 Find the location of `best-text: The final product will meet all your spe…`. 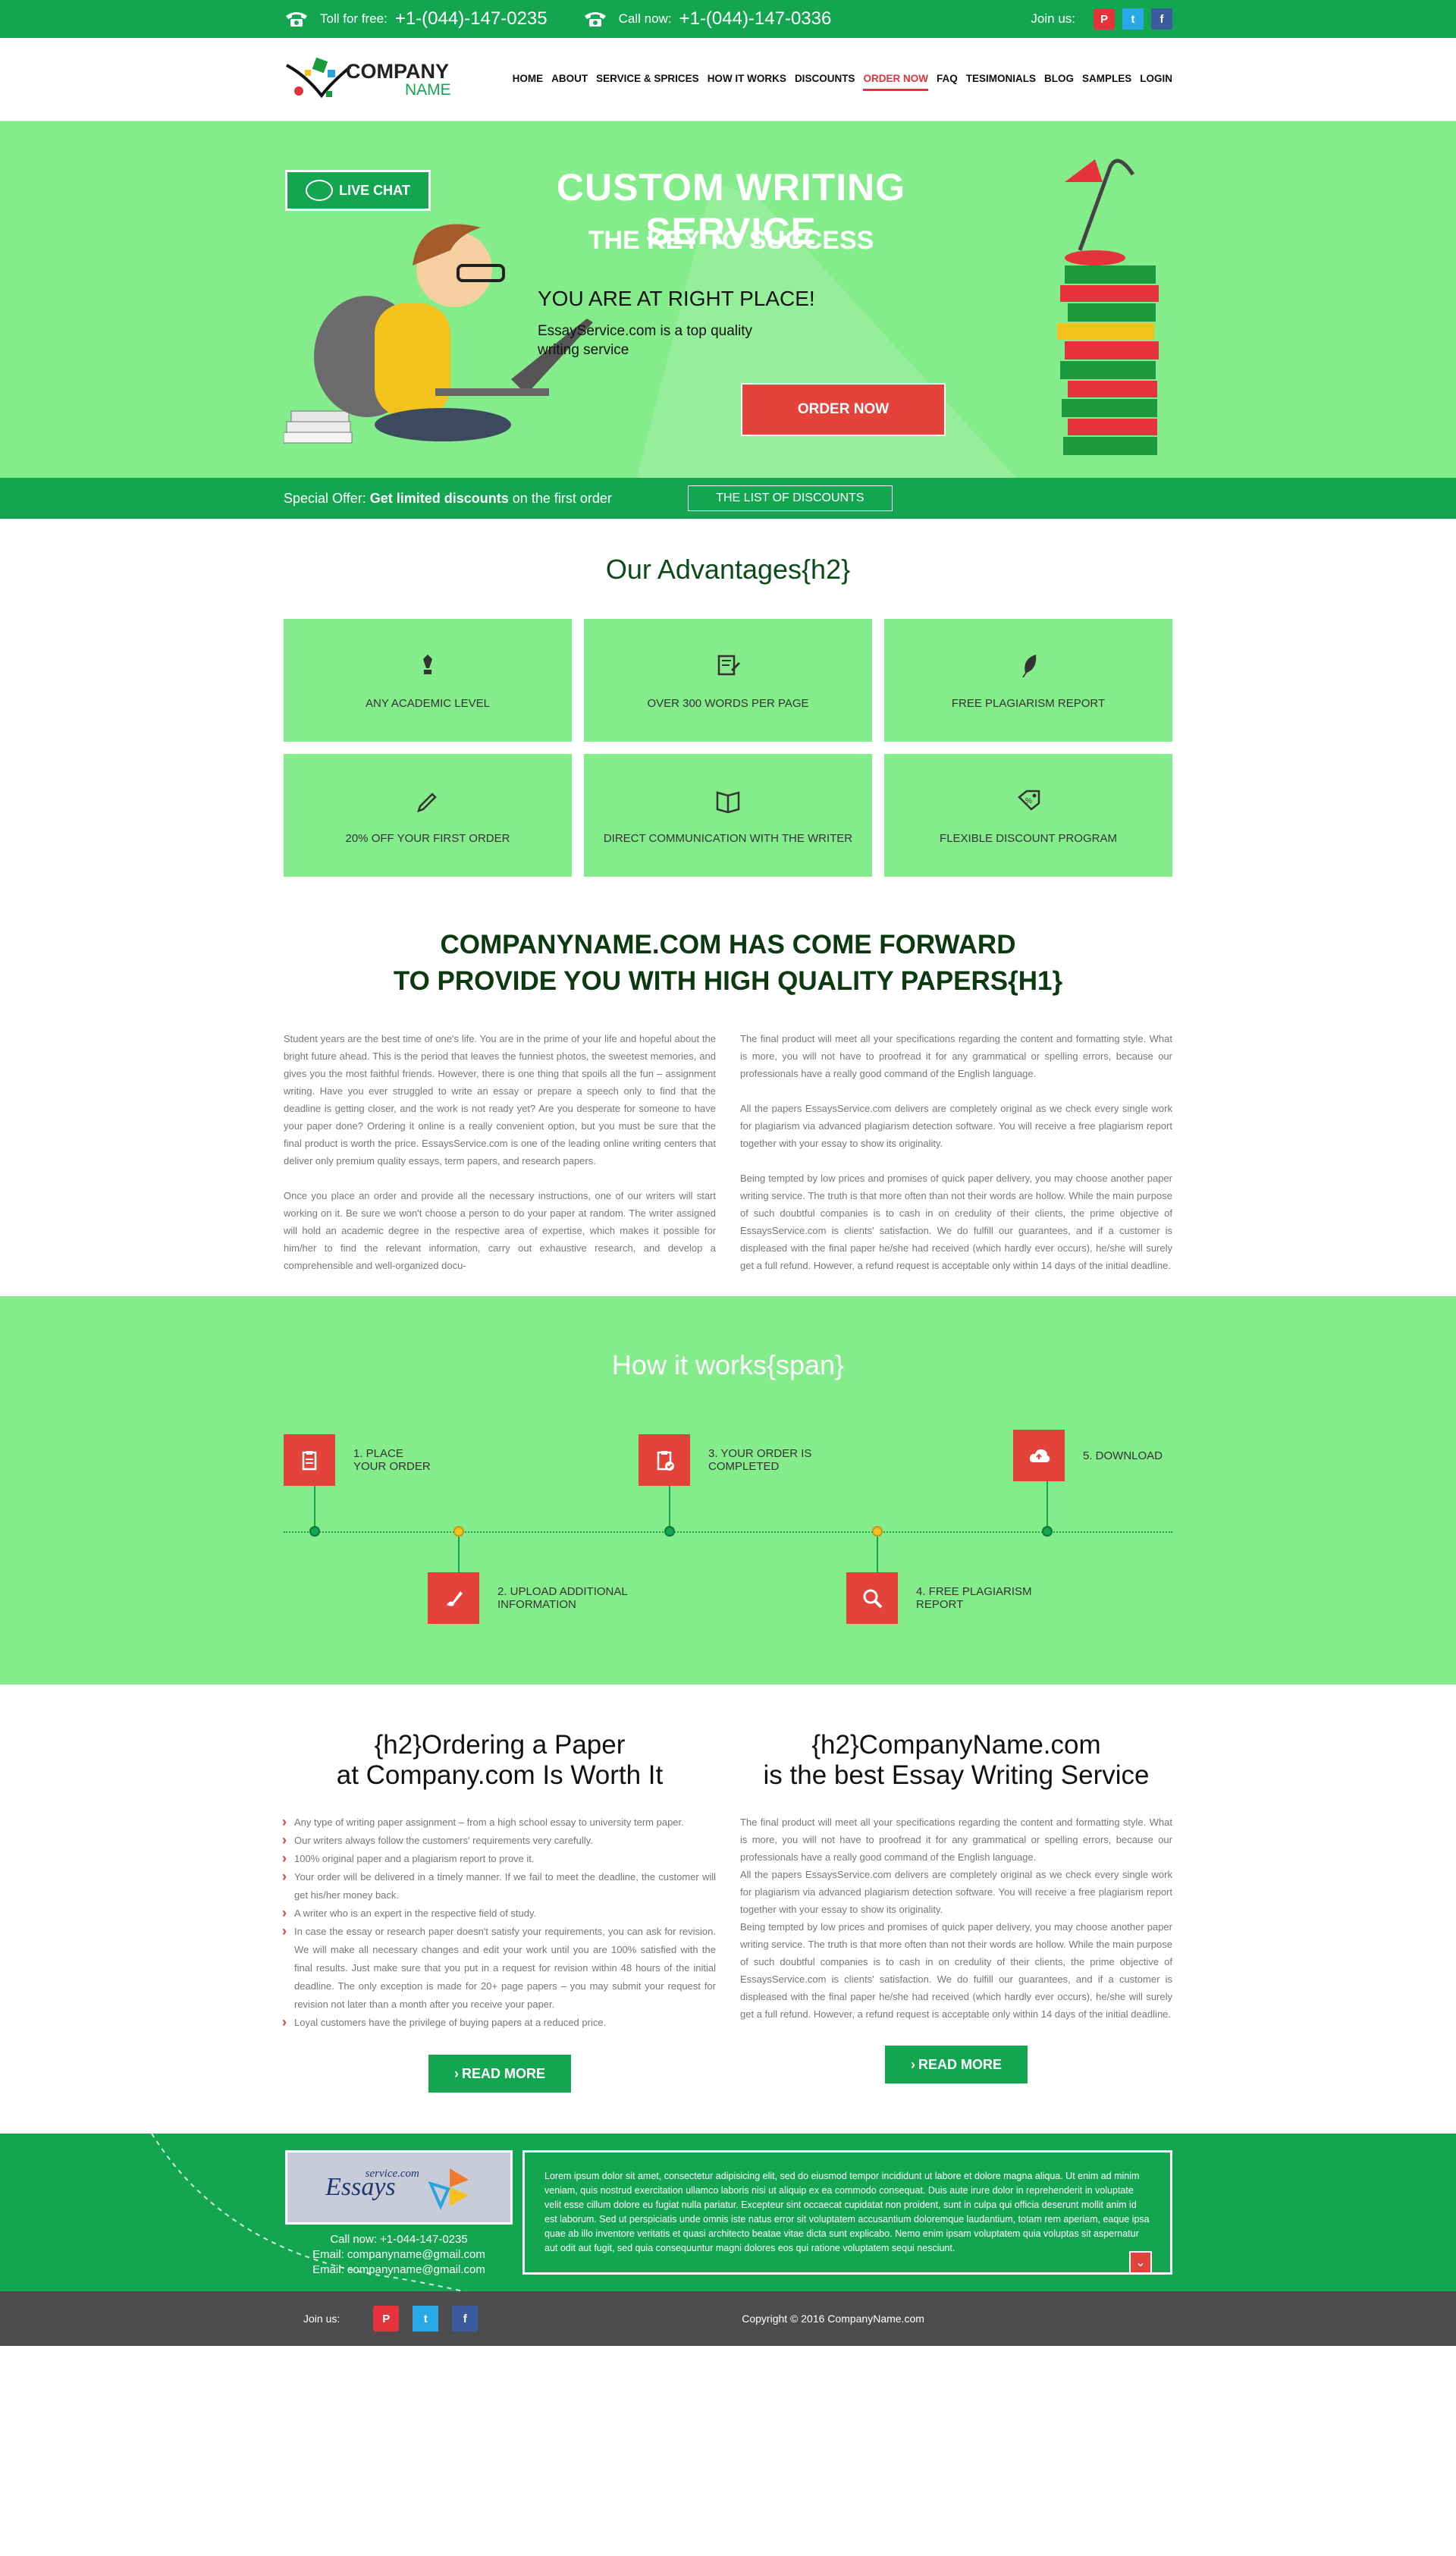

best-text: The final product will meet all your spe… is located at coordinates (956, 1918).